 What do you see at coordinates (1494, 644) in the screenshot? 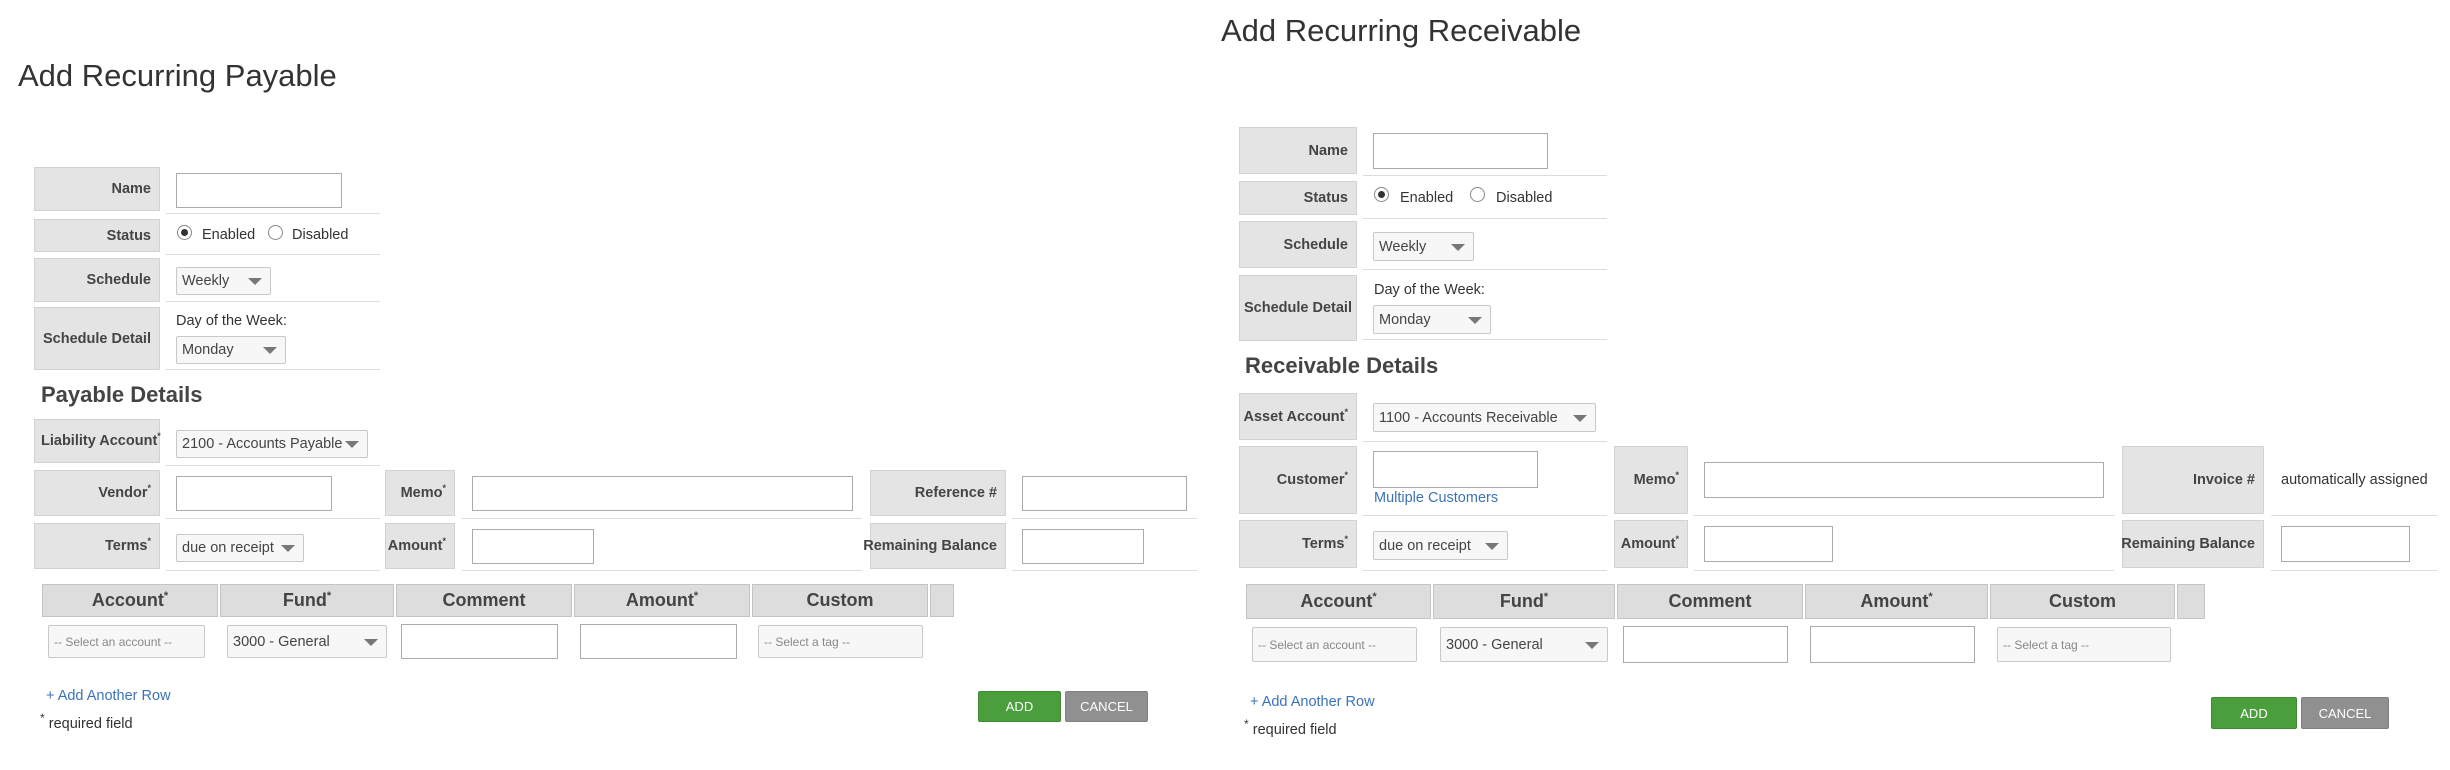
I see `line-fund-value: 3000 - General` at bounding box center [1494, 644].